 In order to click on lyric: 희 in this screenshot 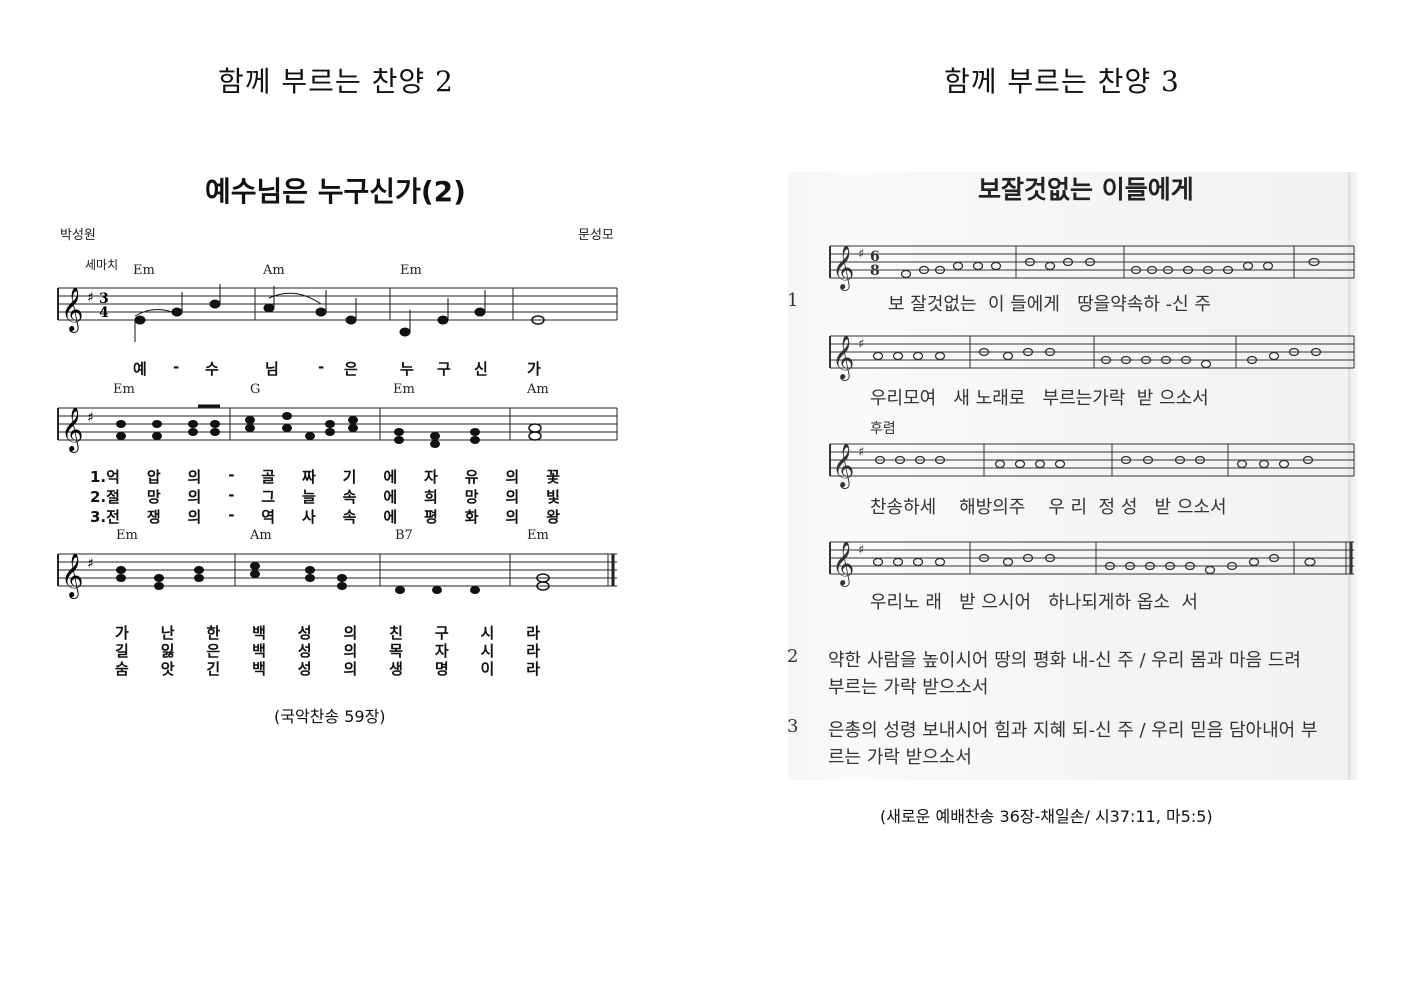, I will do `click(431, 497)`.